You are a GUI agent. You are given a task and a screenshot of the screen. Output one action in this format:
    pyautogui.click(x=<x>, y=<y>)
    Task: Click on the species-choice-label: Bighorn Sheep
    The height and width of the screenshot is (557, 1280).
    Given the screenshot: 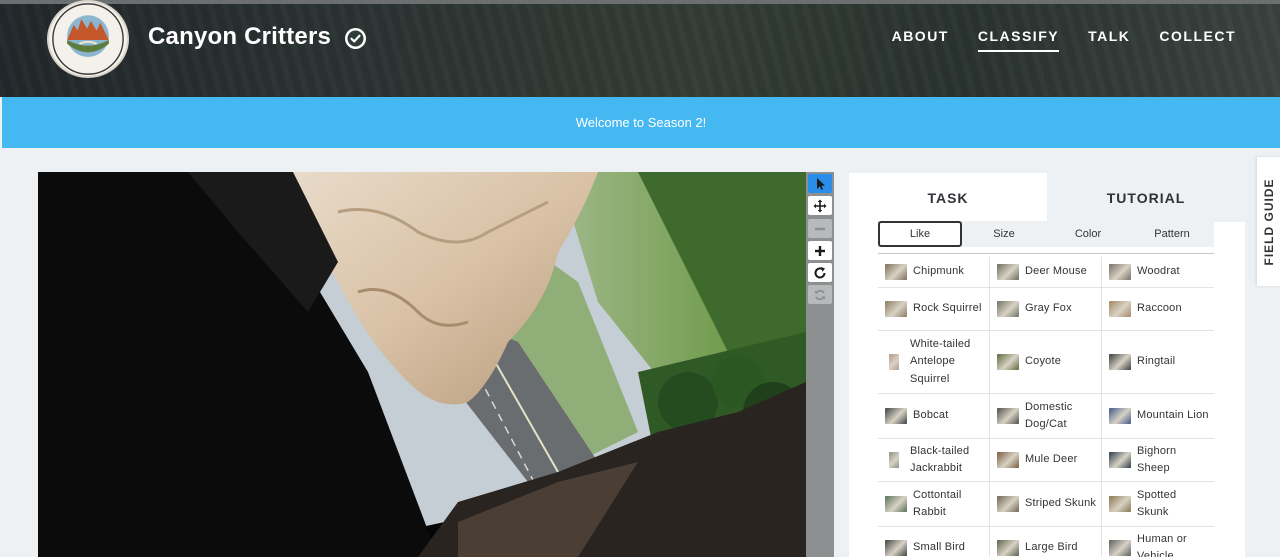 What is the action you would take?
    pyautogui.click(x=1157, y=459)
    